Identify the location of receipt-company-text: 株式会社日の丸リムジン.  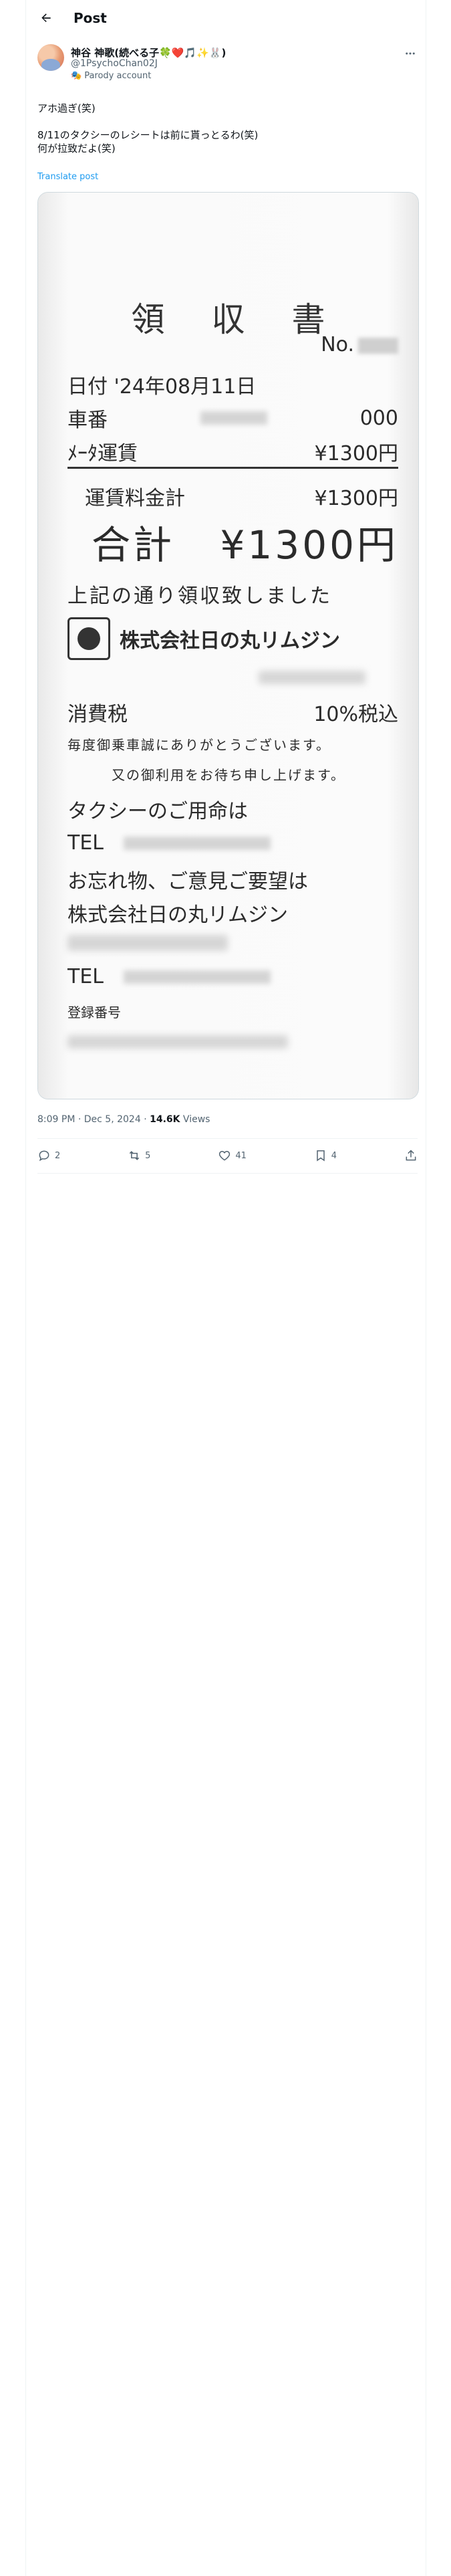
(230, 641).